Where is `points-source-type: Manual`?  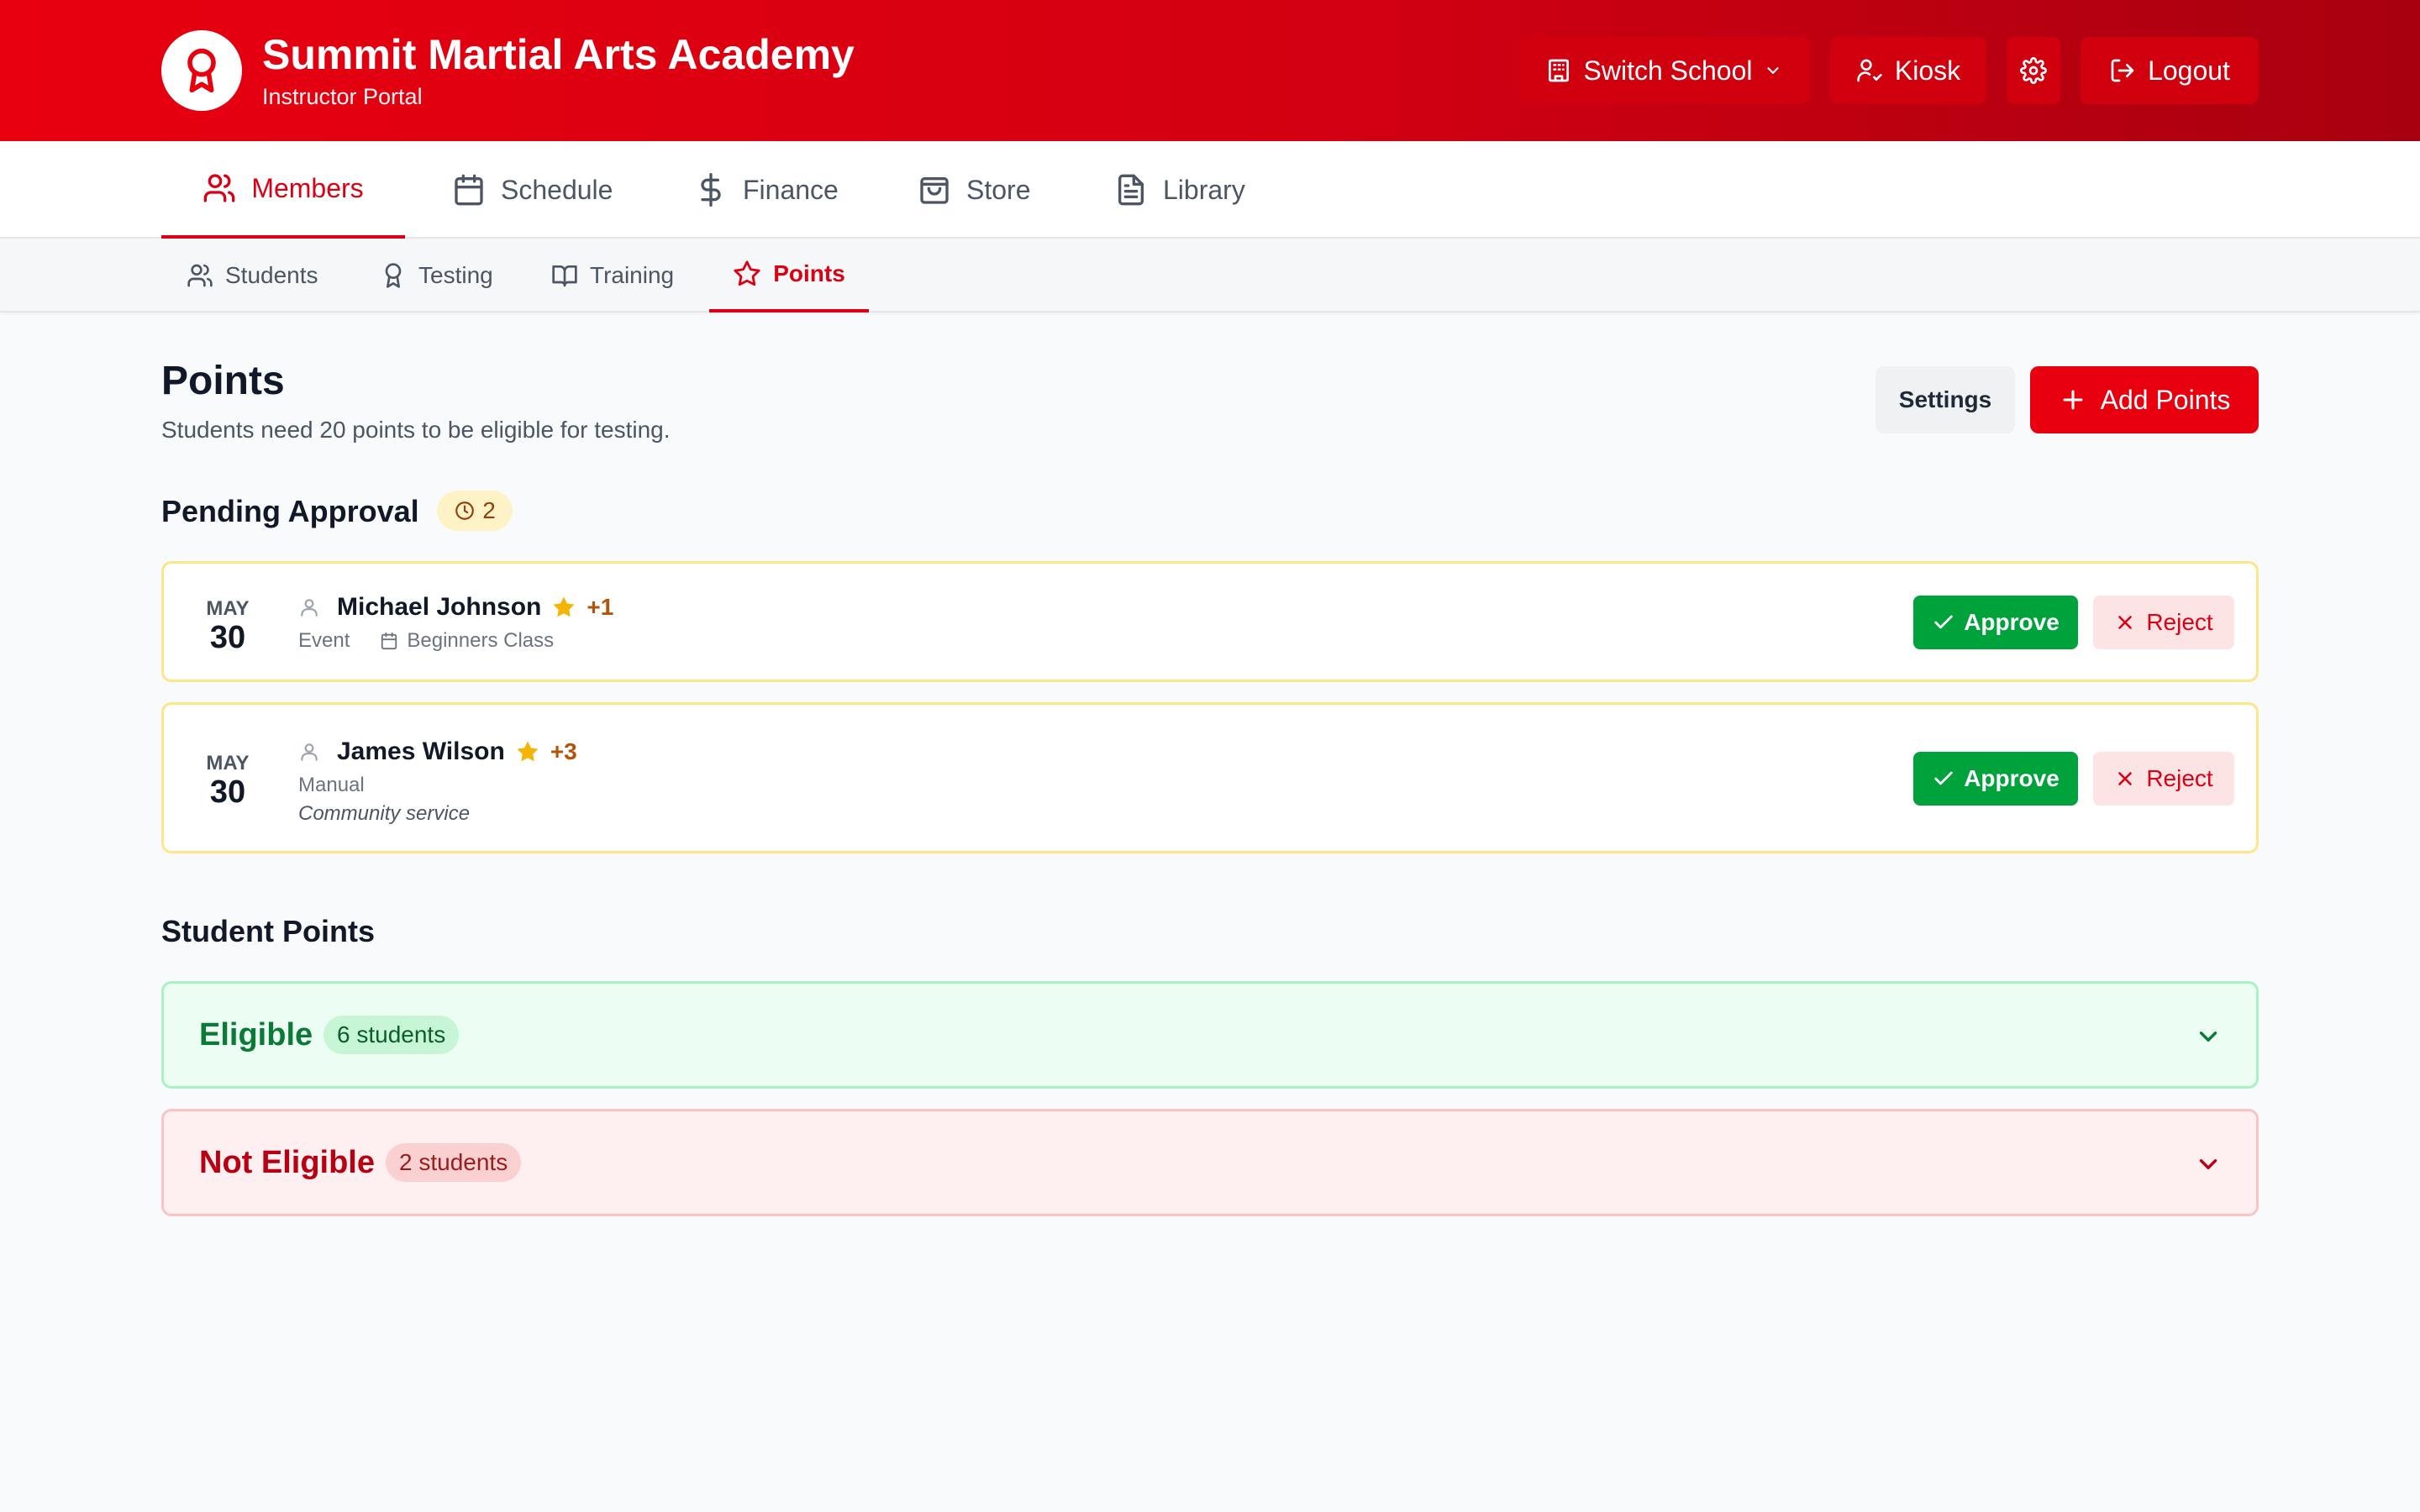 points-source-type: Manual is located at coordinates (331, 785).